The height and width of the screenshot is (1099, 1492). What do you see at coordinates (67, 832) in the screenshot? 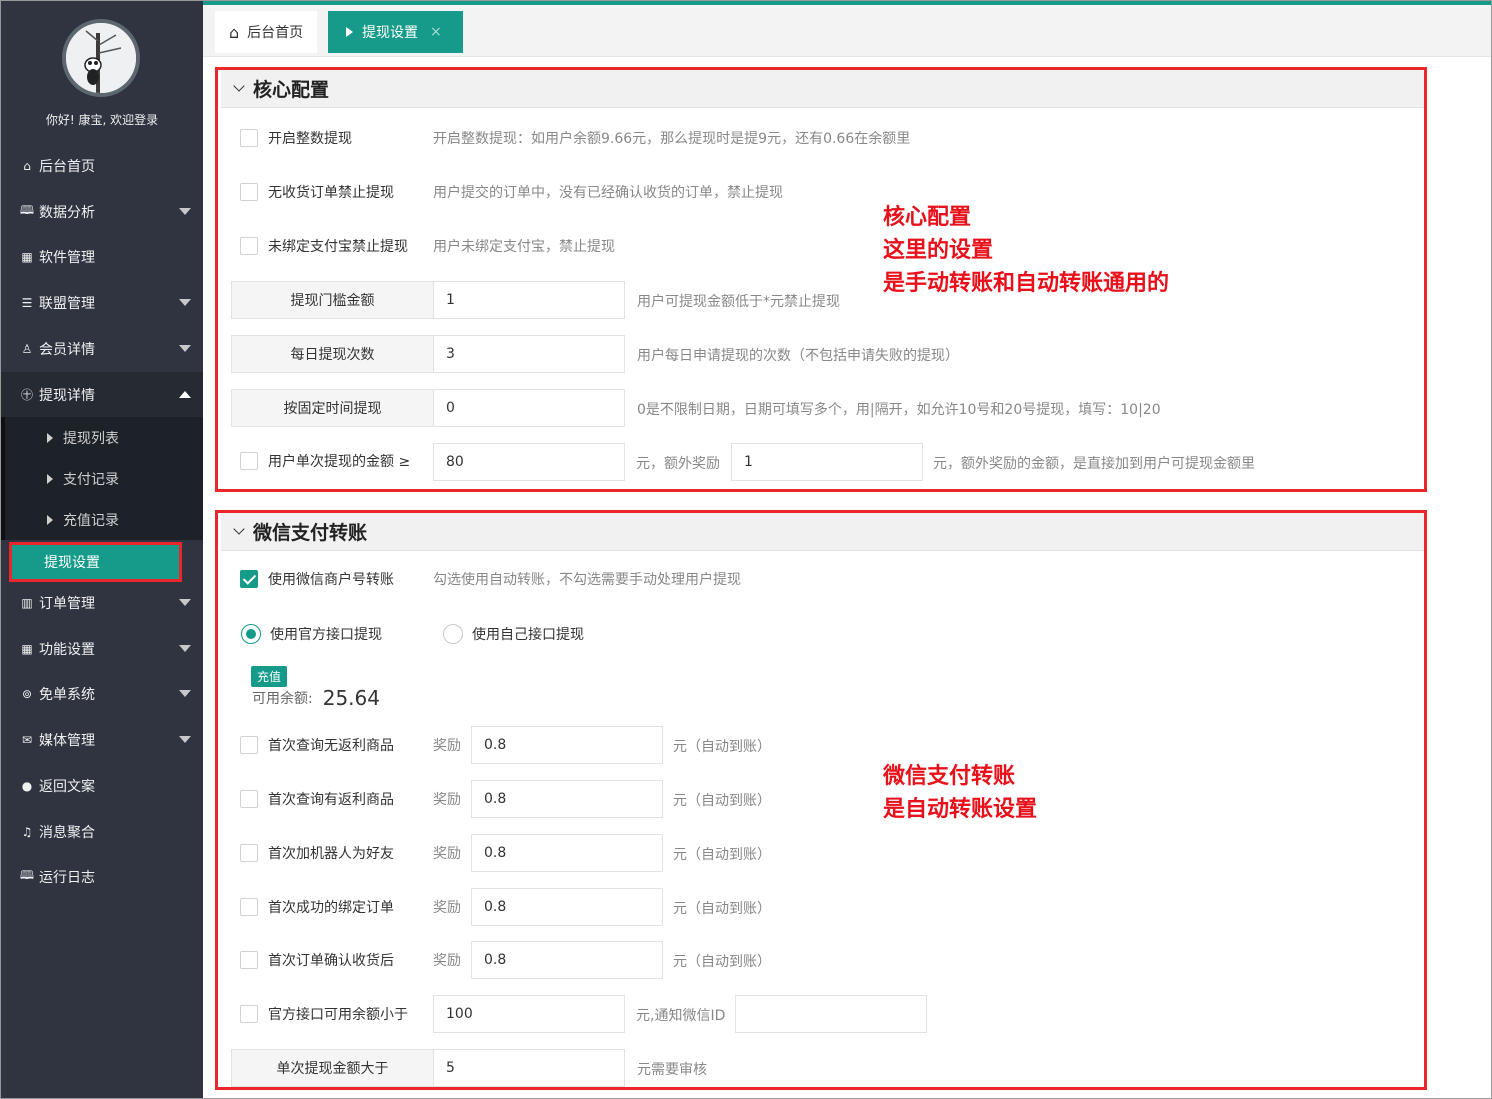
I see `sidebar-item-label: 消息聚合` at bounding box center [67, 832].